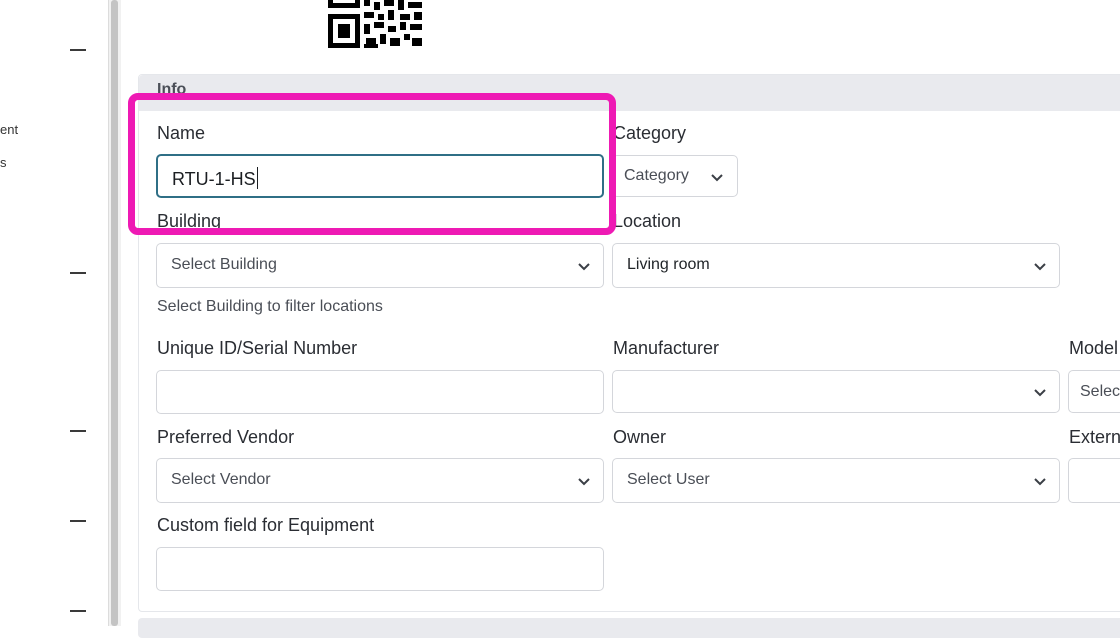 The image size is (1120, 638). I want to click on model-label: Model, so click(1094, 348).